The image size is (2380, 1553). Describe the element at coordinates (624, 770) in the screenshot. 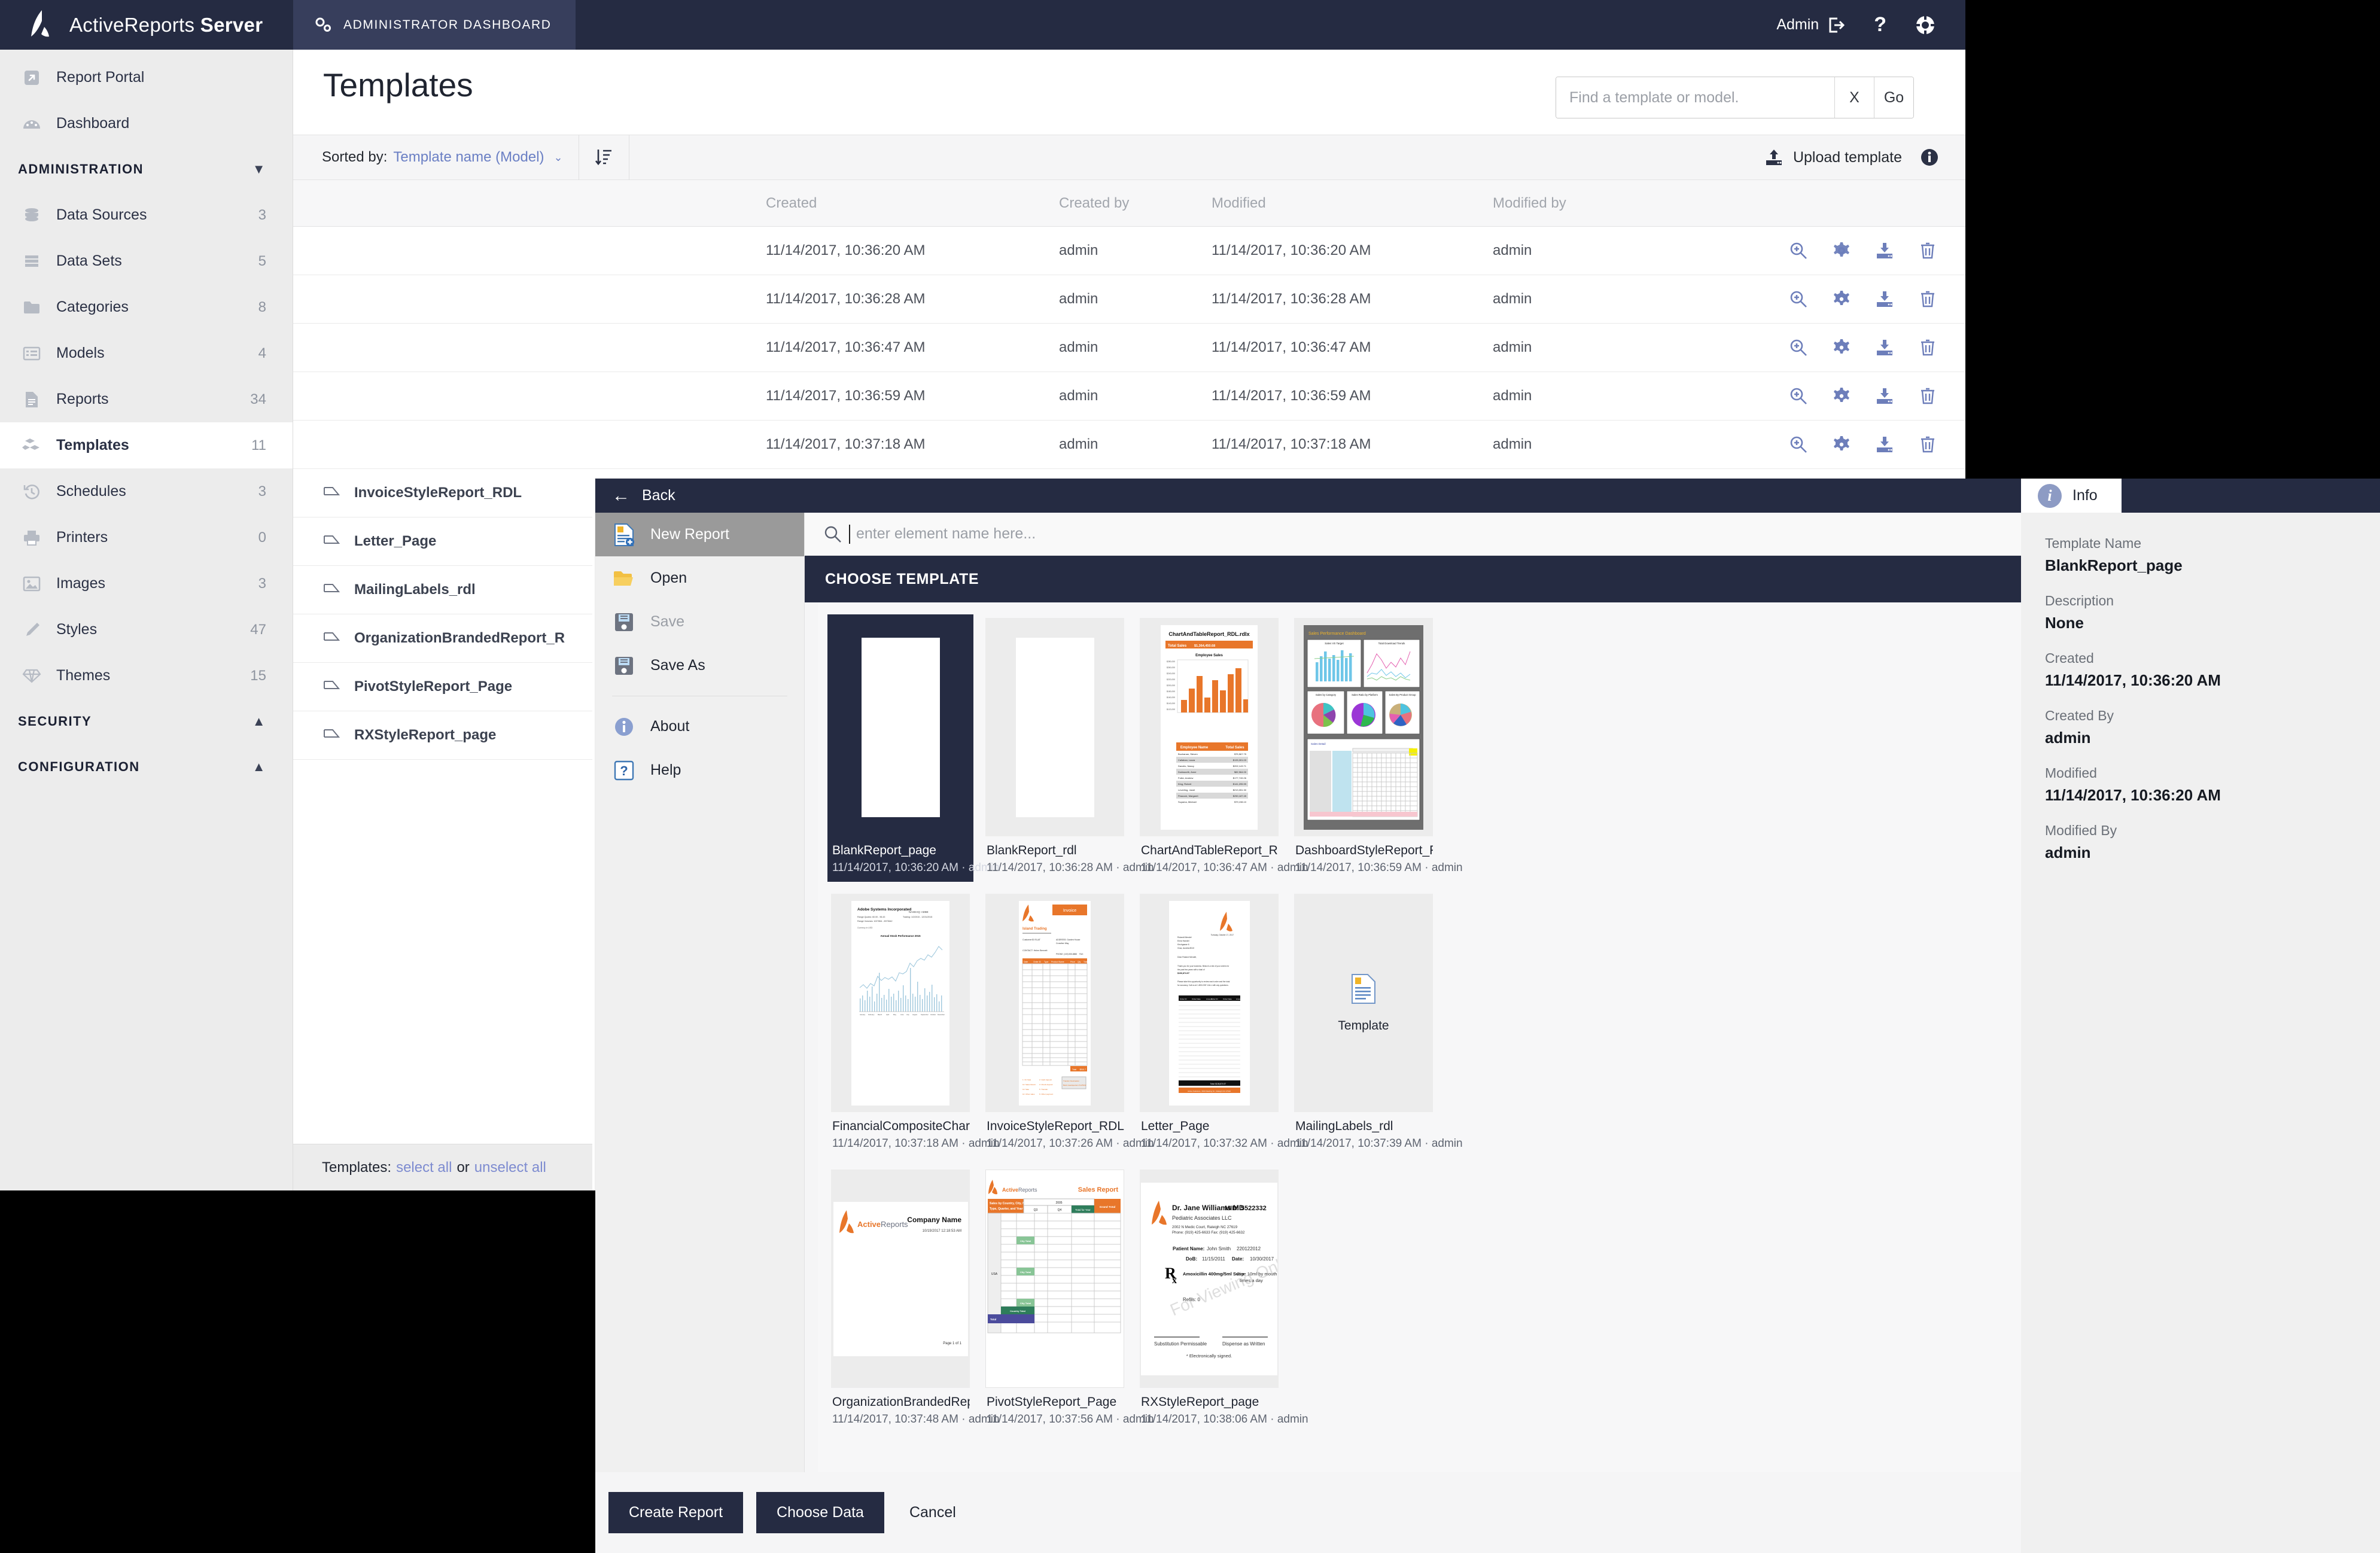

I see `question-box-icon: ?` at that location.